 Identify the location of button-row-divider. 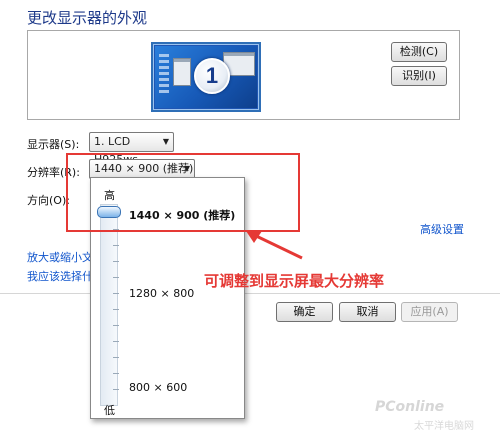
(250, 293).